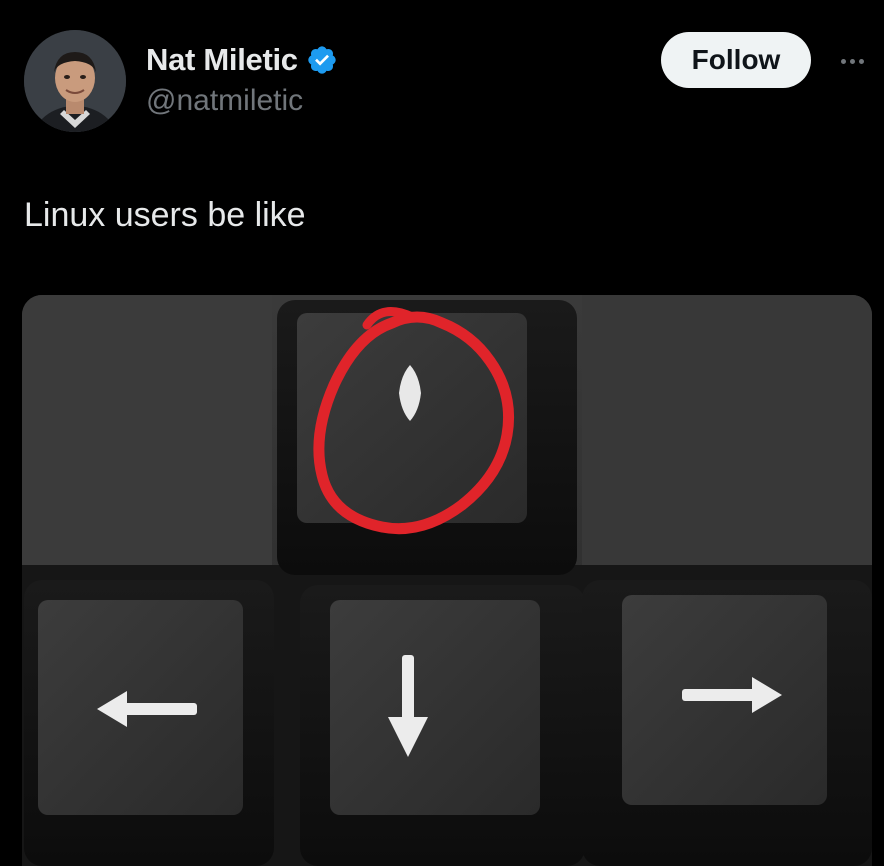  Describe the element at coordinates (736, 60) in the screenshot. I see `follow-button: Follow` at that location.